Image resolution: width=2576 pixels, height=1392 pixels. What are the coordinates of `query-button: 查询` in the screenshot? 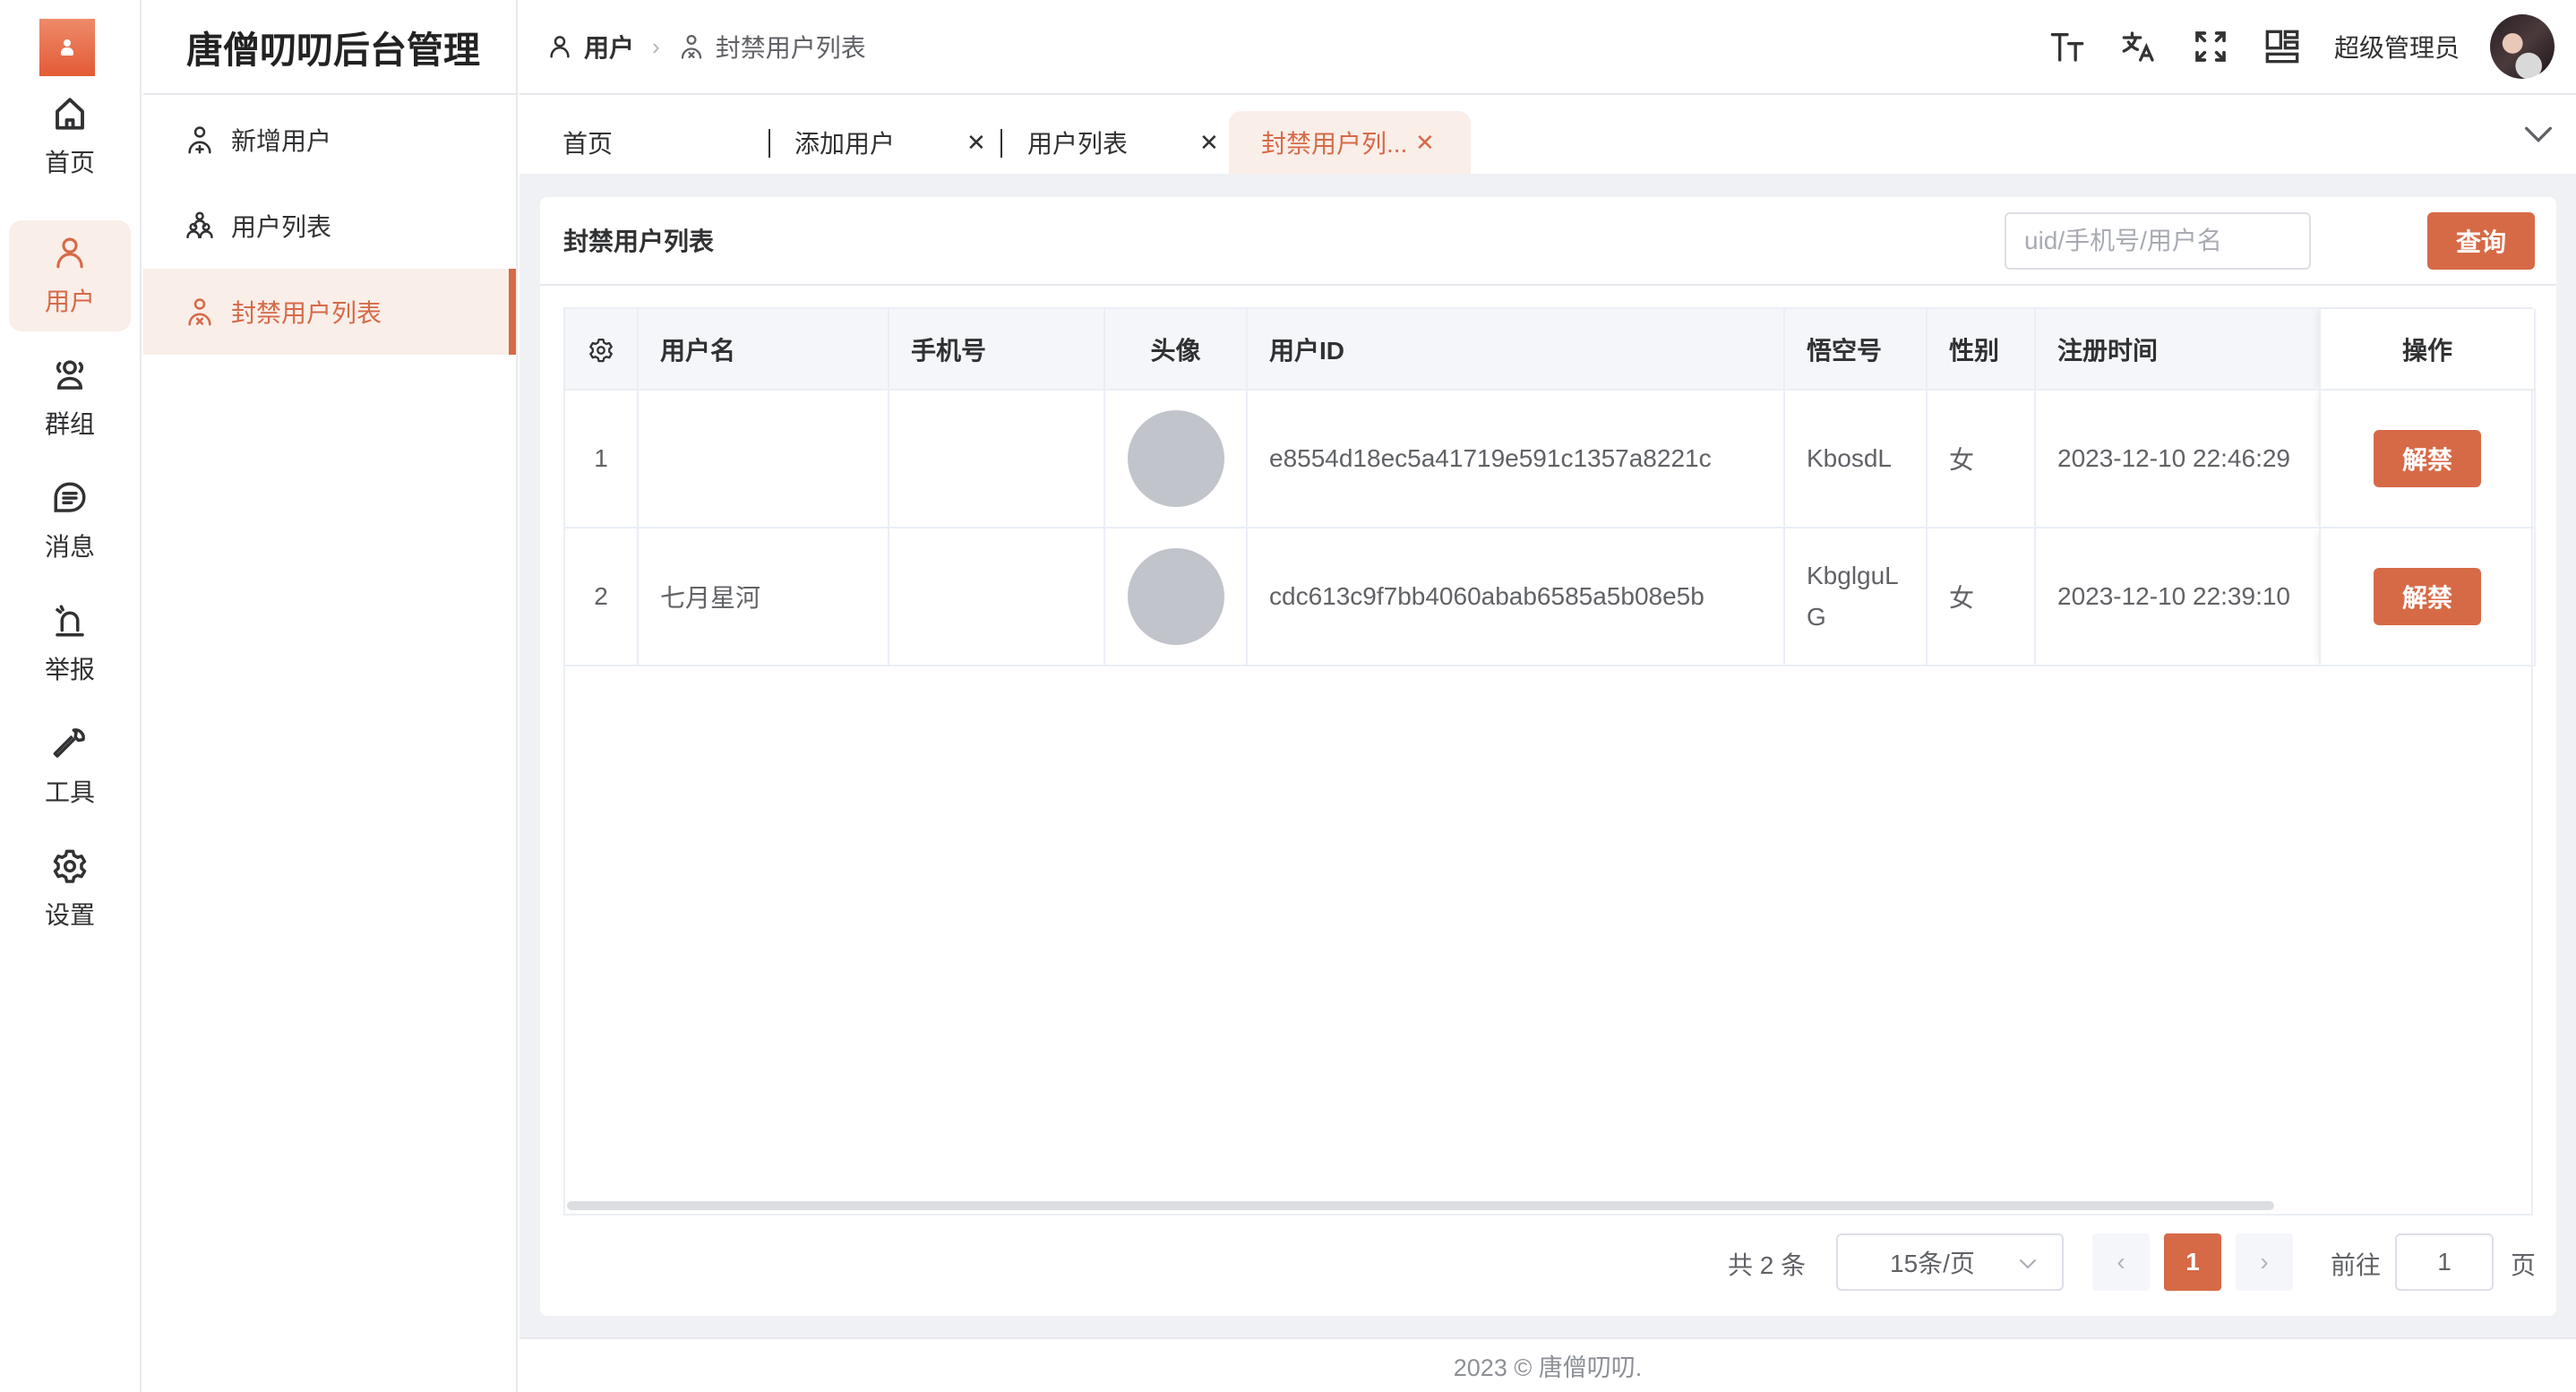 It's located at (2481, 241).